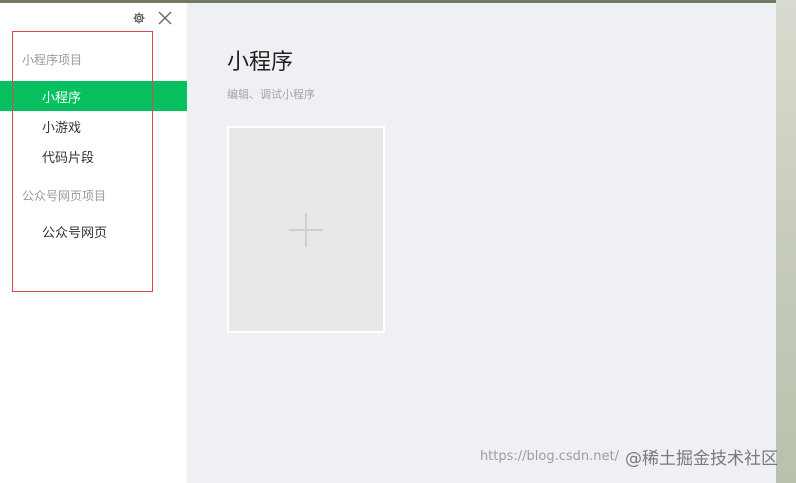 The height and width of the screenshot is (483, 796). What do you see at coordinates (701, 459) in the screenshot?
I see `watermark-brand: @稀土掘金技术社区` at bounding box center [701, 459].